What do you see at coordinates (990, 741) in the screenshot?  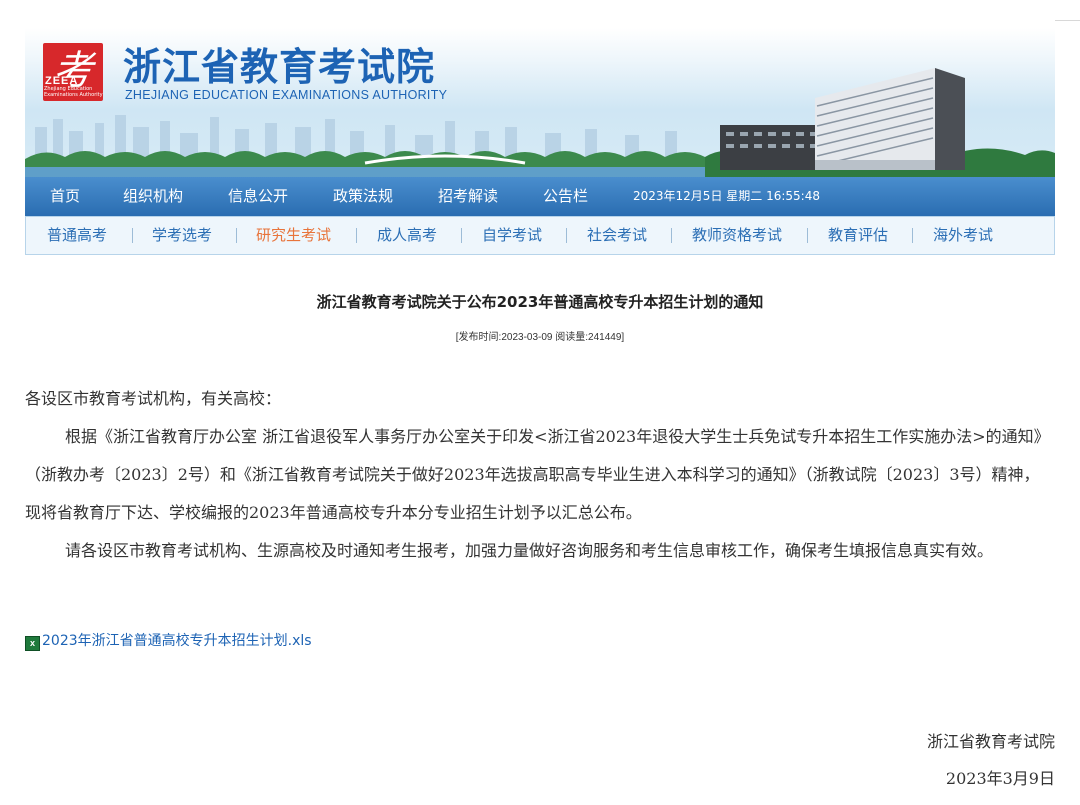 I see `article-signature: 浙江省教育考试院` at bounding box center [990, 741].